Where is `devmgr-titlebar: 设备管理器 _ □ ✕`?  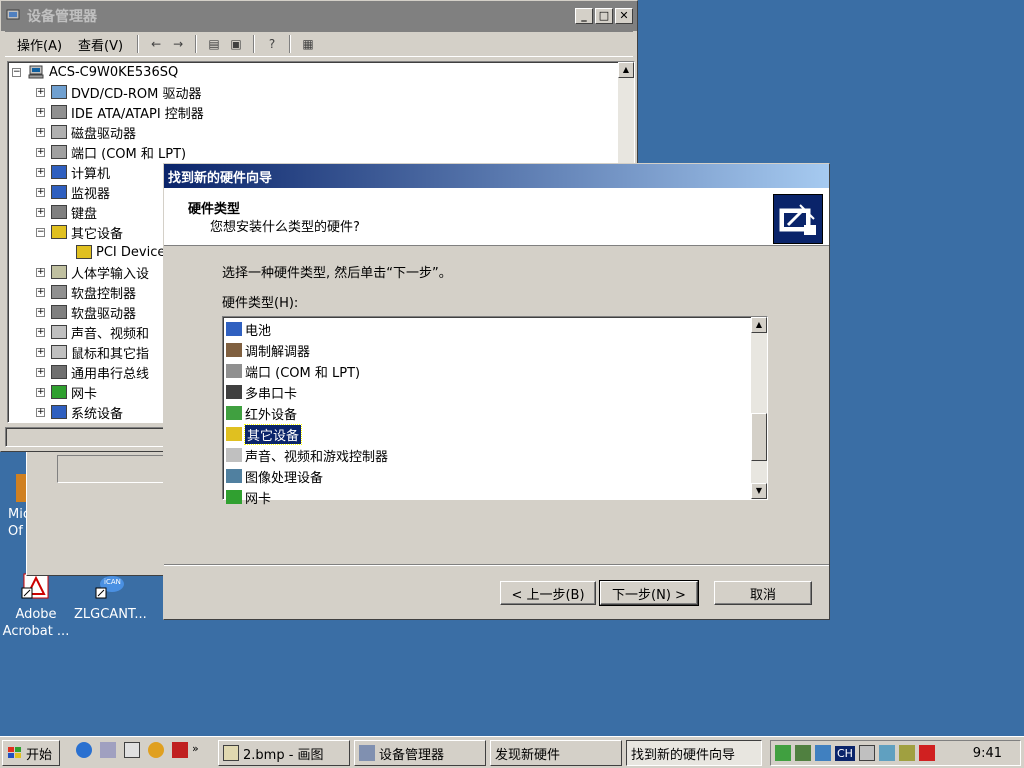 devmgr-titlebar: 设备管理器 _ □ ✕ is located at coordinates (319, 16).